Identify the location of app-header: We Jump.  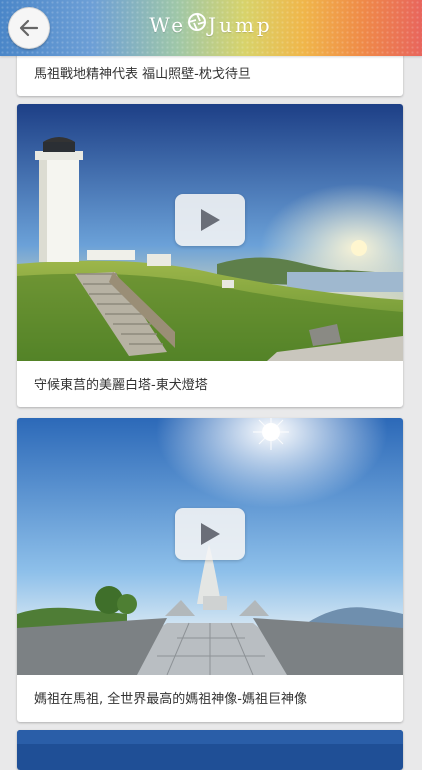
(211, 28).